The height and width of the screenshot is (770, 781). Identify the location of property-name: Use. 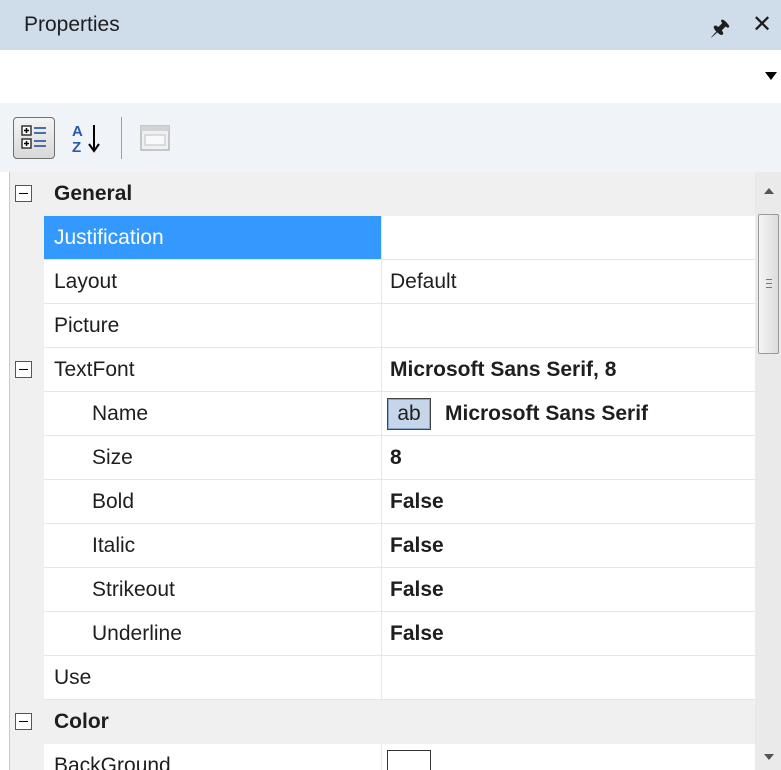
(73, 677).